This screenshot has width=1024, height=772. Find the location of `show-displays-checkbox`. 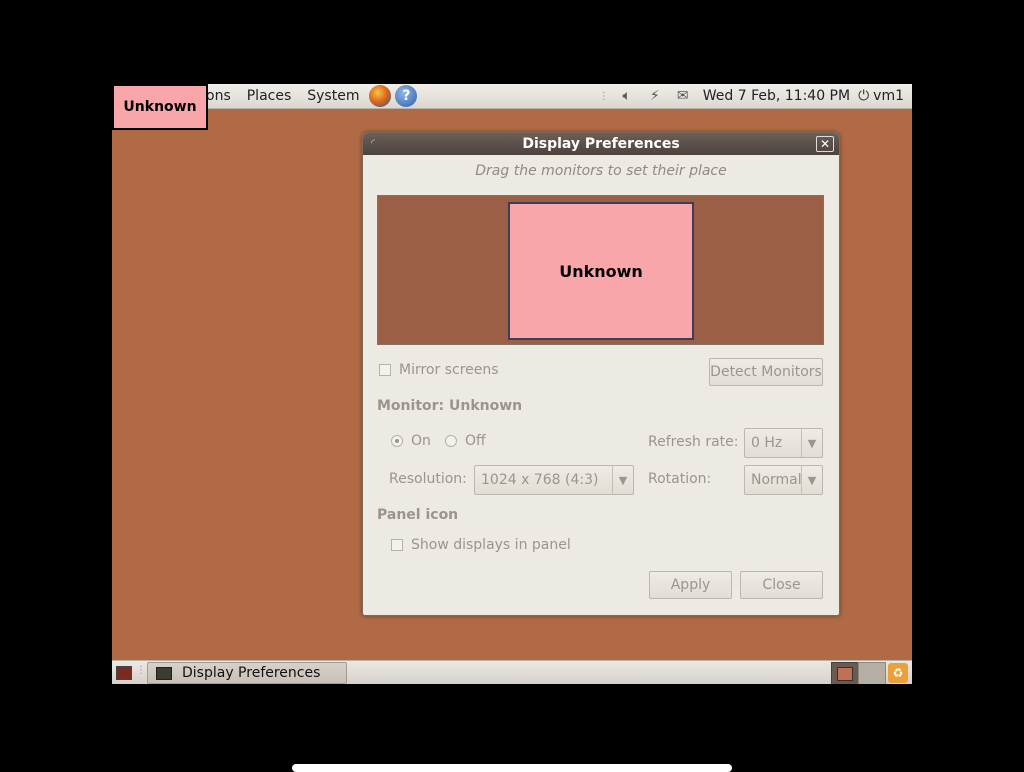

show-displays-checkbox is located at coordinates (397, 545).